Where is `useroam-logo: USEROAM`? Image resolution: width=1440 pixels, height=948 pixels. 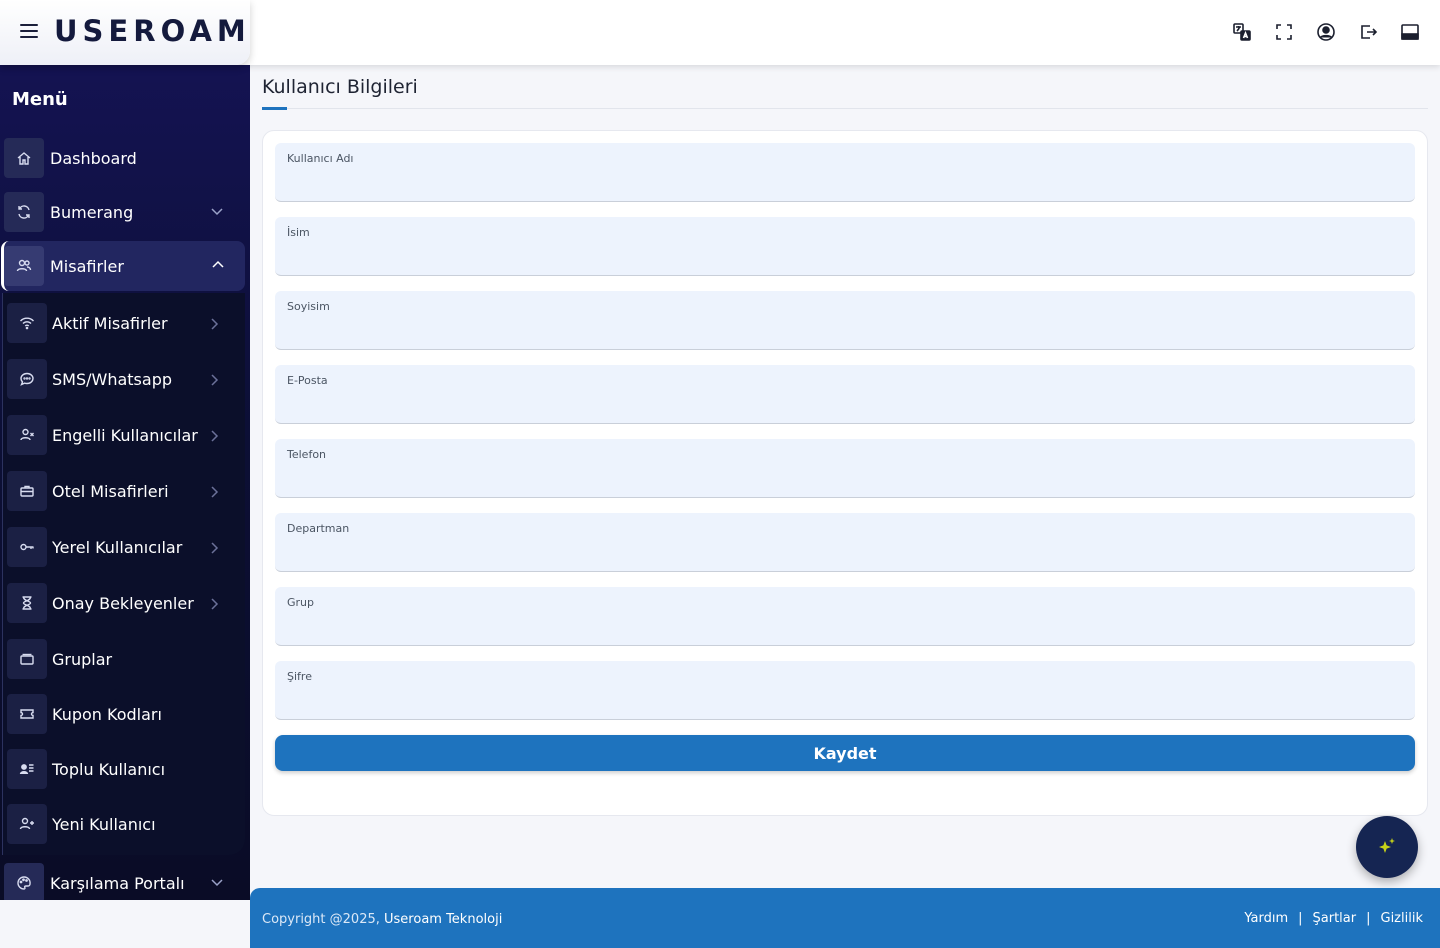
useroam-logo: USEROAM is located at coordinates (152, 31).